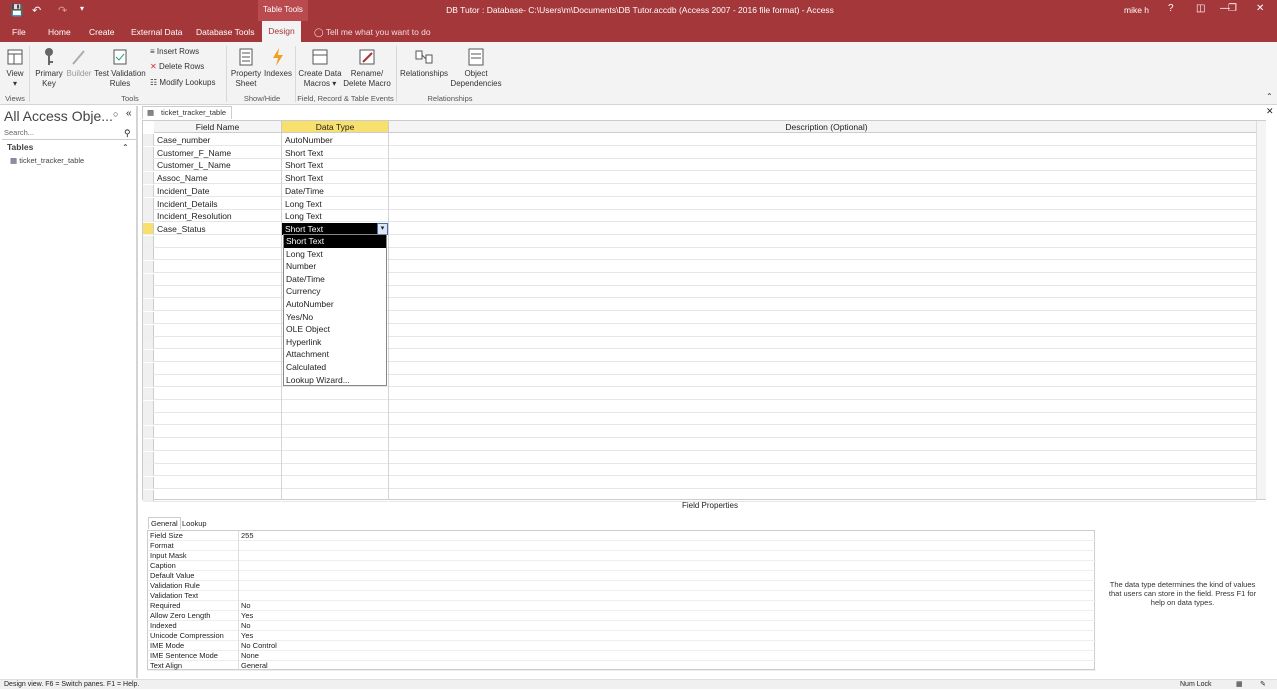 The width and height of the screenshot is (1277, 690). What do you see at coordinates (115, 114) in the screenshot?
I see `nav-menu-icon: ○` at bounding box center [115, 114].